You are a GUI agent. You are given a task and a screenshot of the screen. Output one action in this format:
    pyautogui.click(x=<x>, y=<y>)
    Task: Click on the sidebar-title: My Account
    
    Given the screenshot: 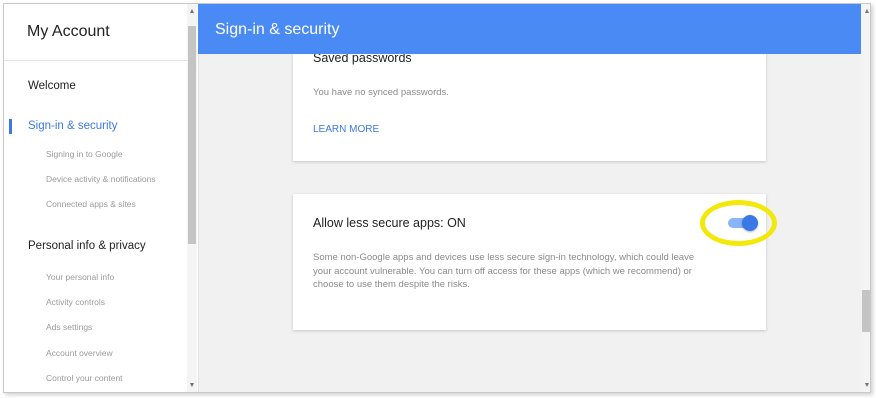 What is the action you would take?
    pyautogui.click(x=68, y=31)
    